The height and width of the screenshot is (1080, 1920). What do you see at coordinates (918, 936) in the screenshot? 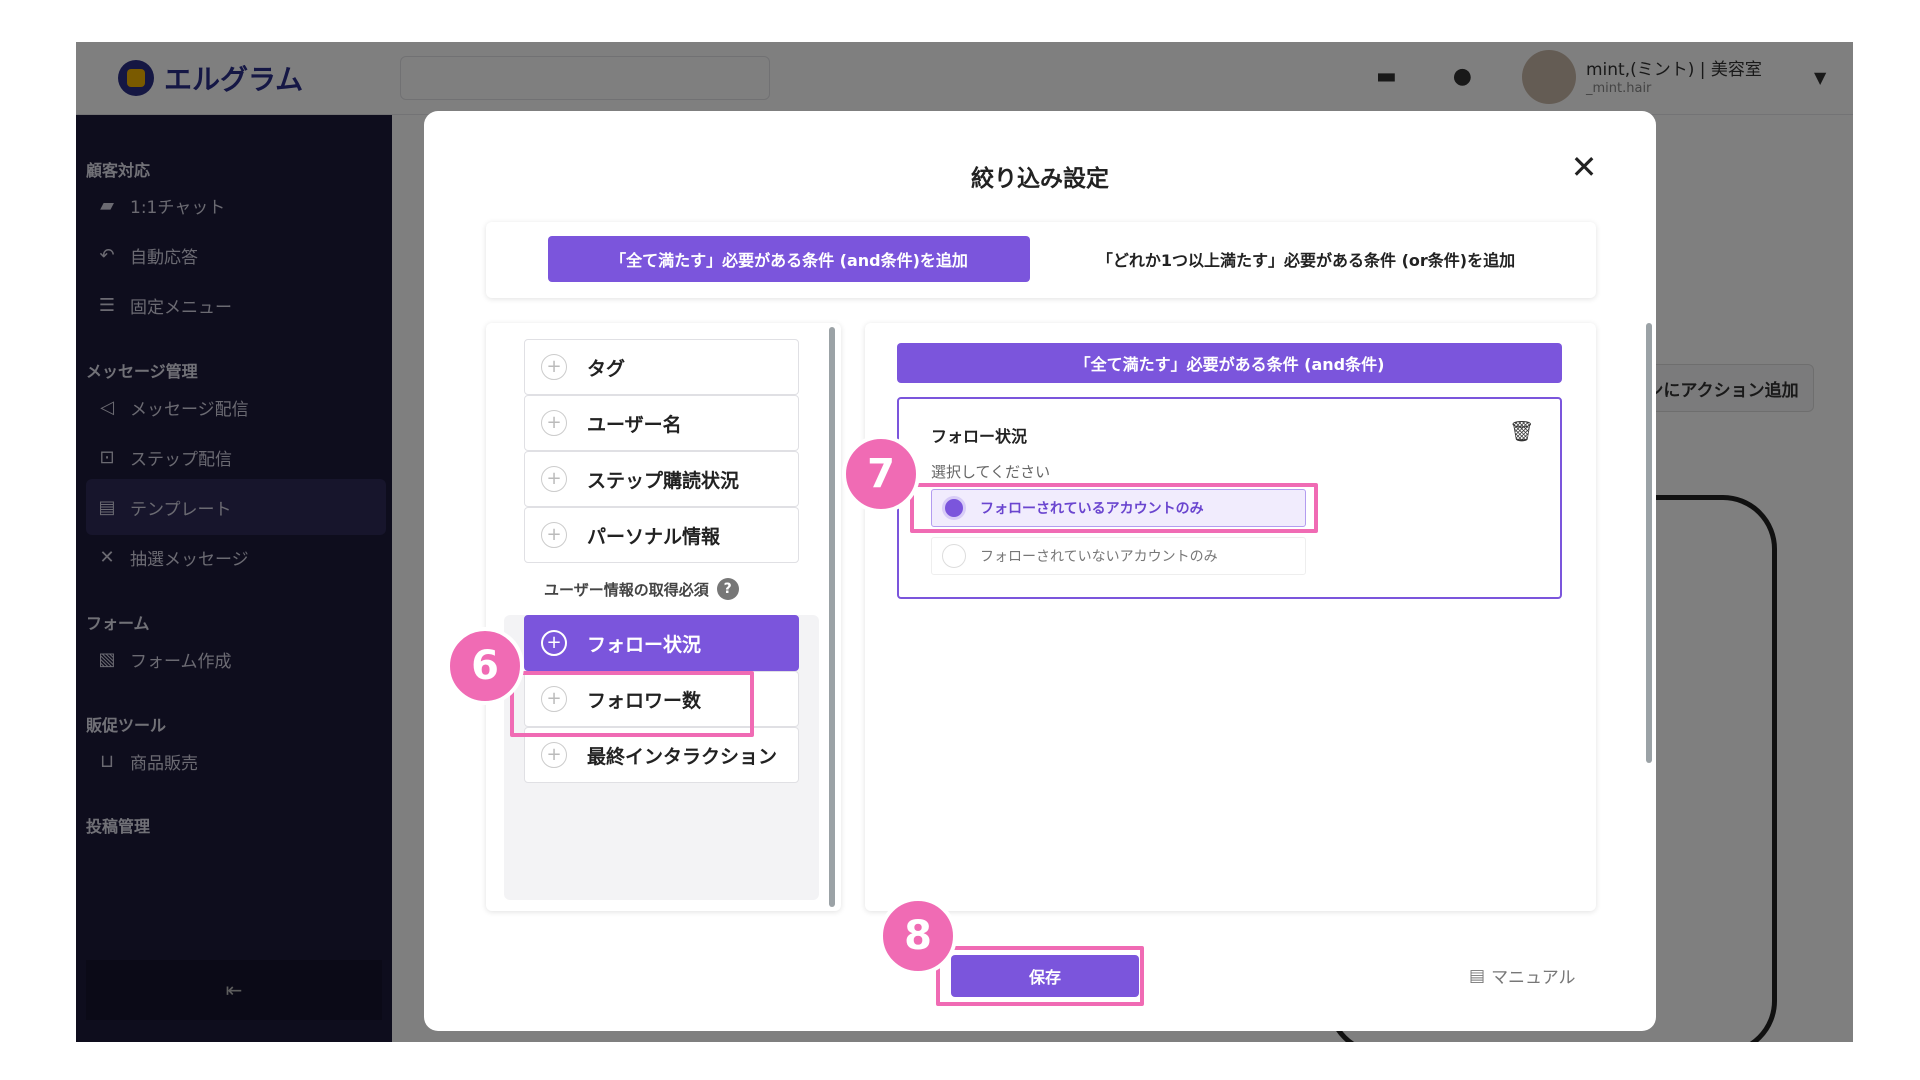
I see `step-badge-8: 8` at bounding box center [918, 936].